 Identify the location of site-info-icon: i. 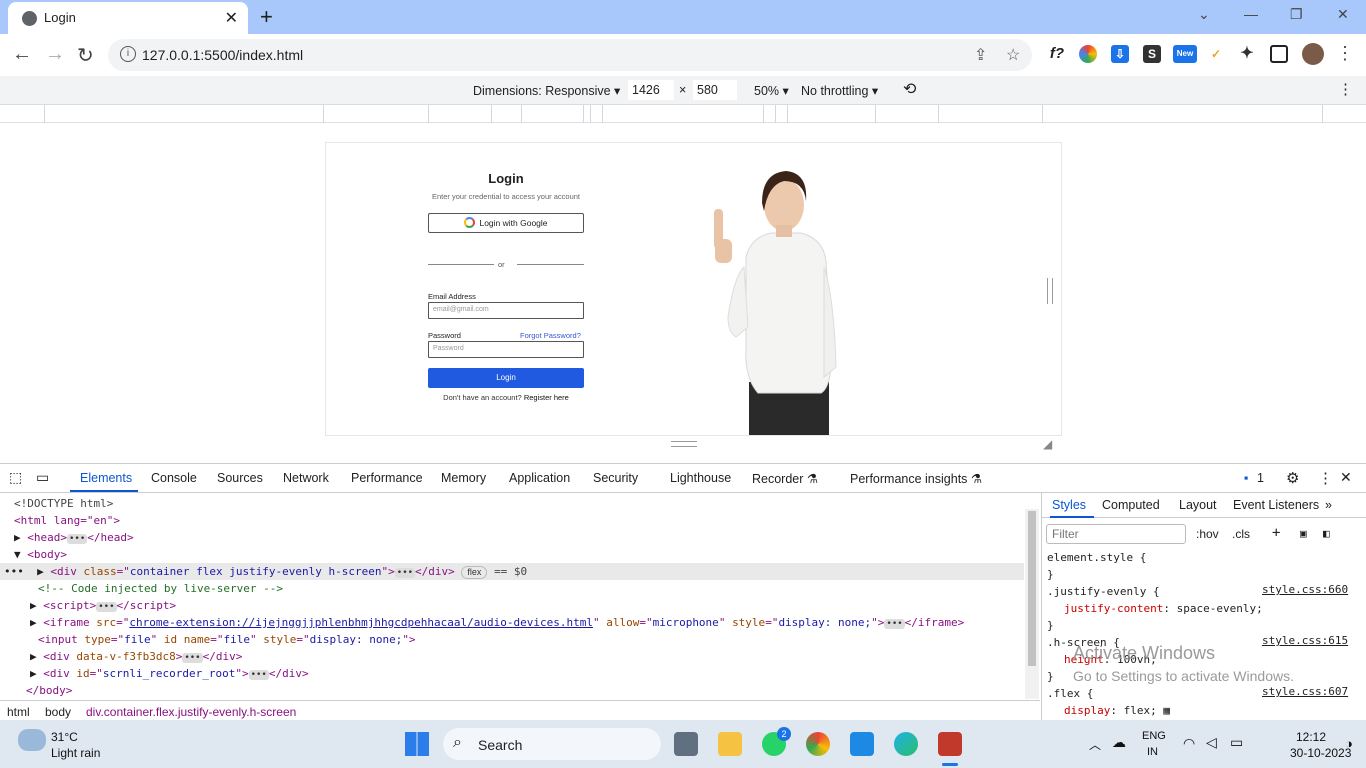
(128, 54).